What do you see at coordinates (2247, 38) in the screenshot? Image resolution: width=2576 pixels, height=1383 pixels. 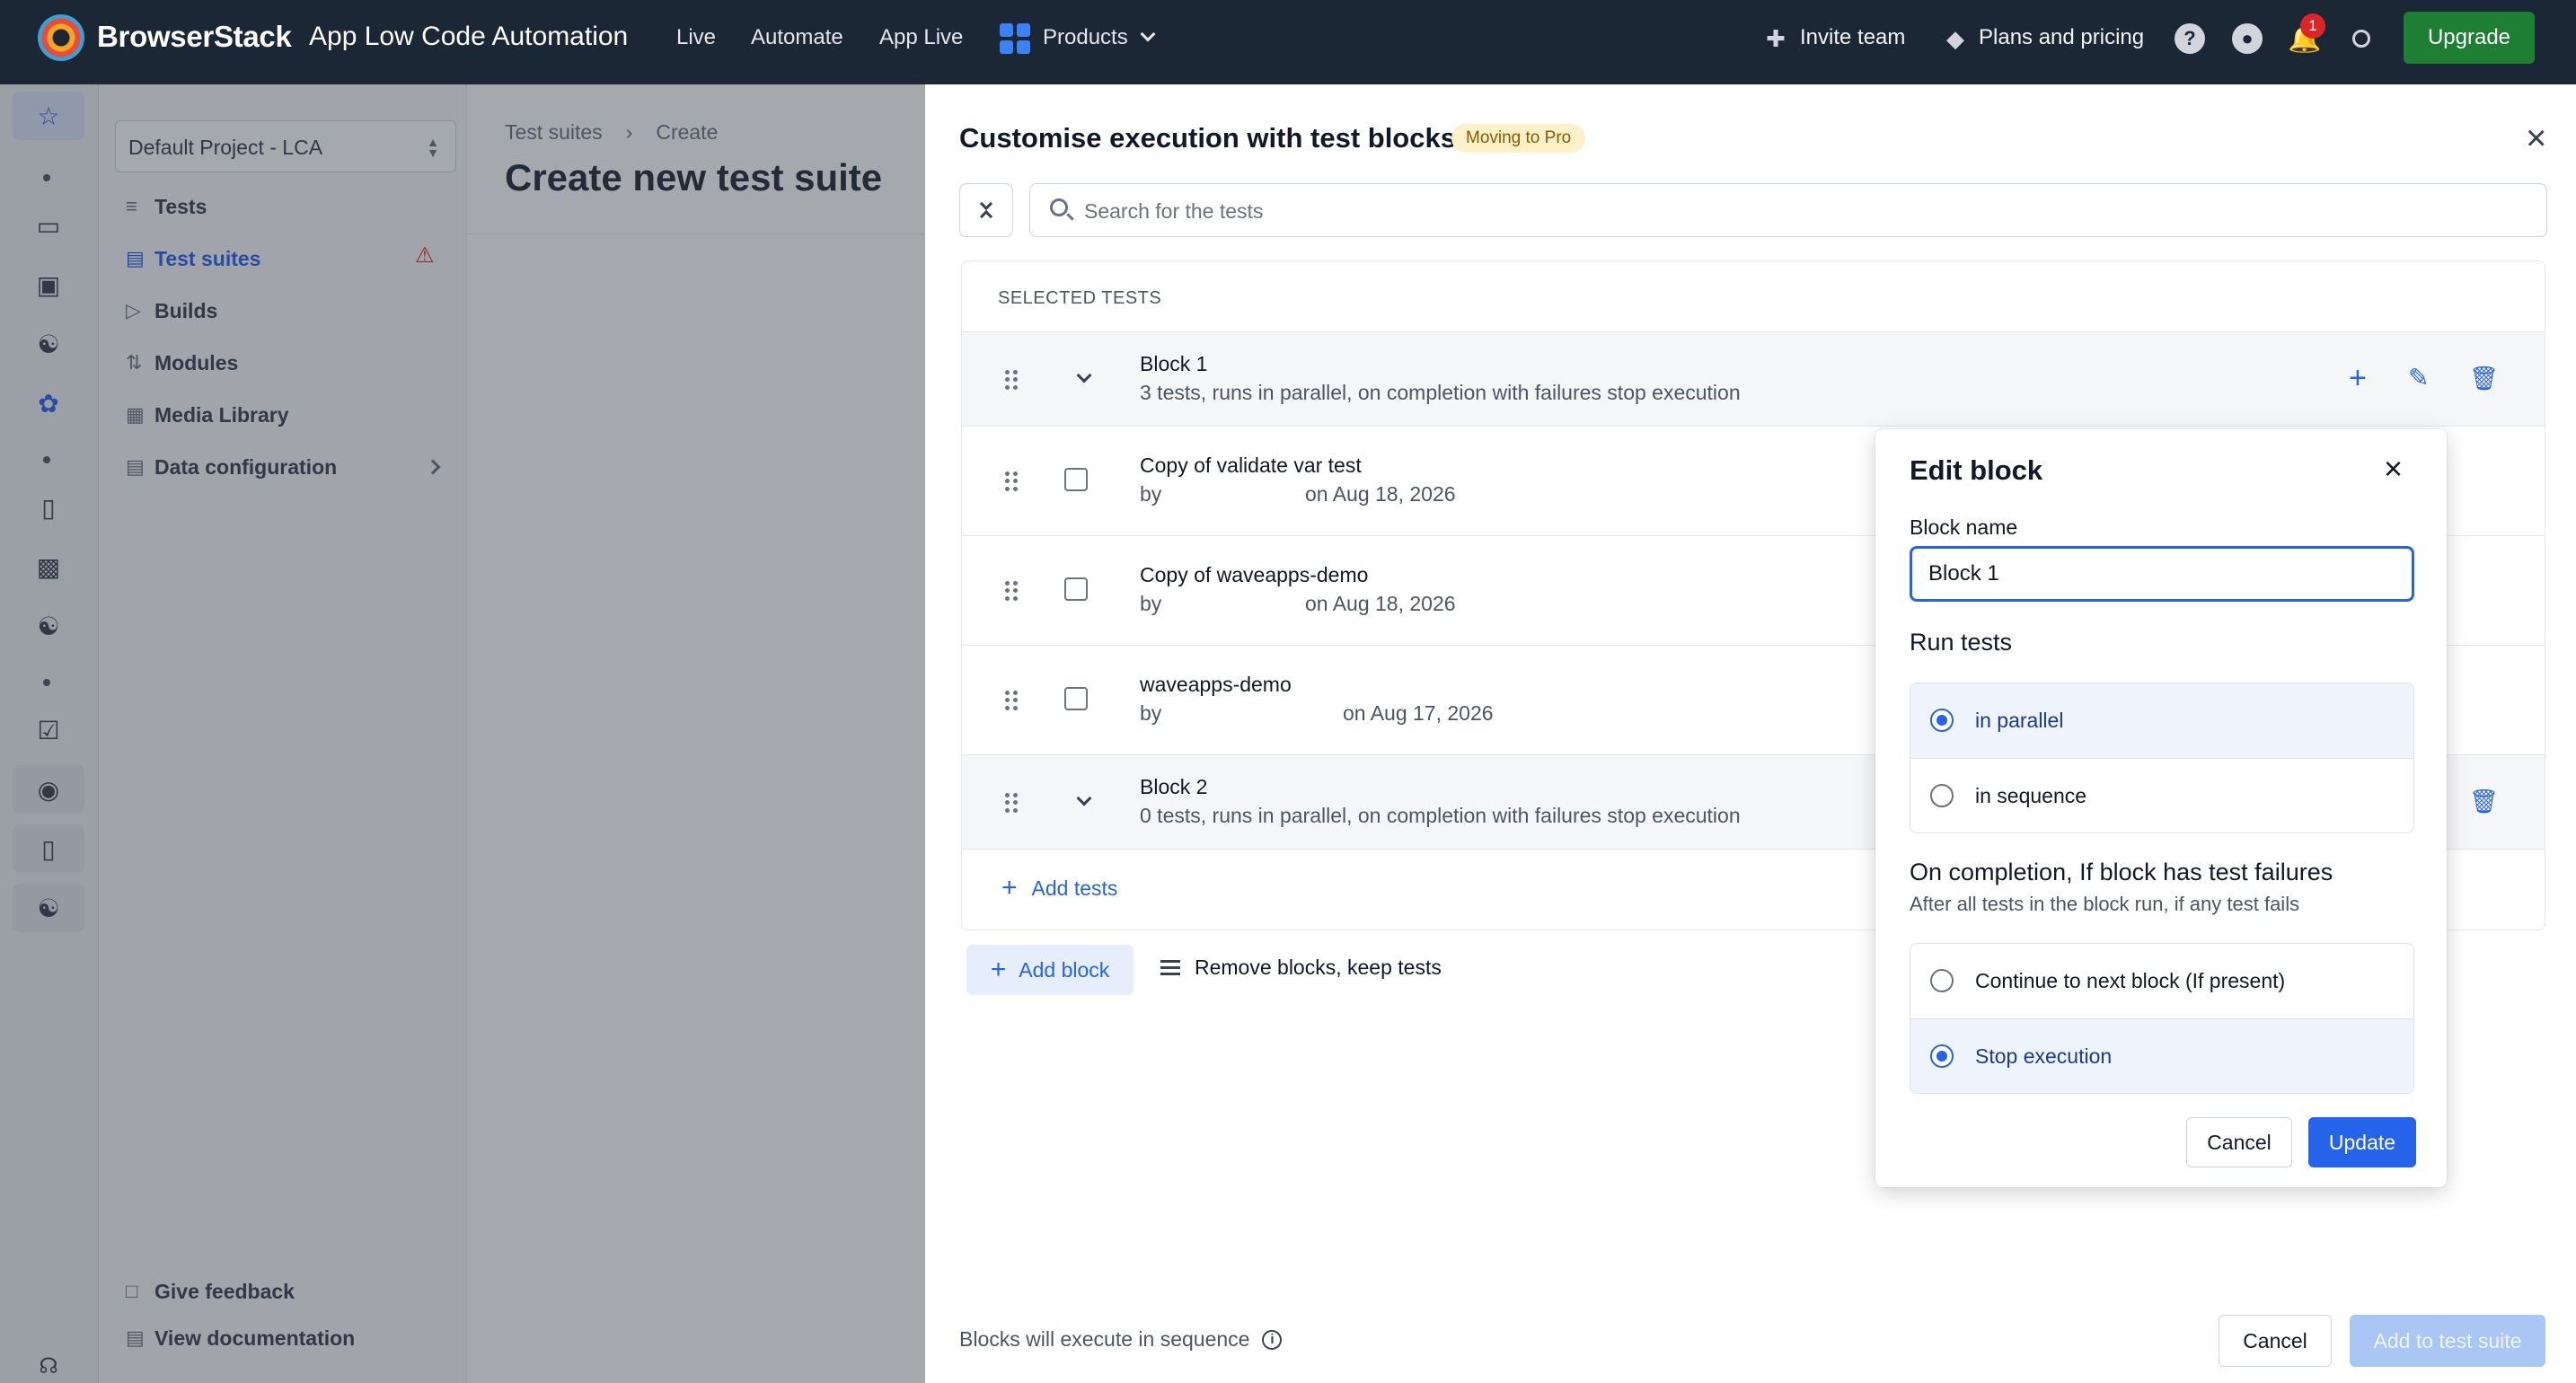 I see `account-icon: ●` at bounding box center [2247, 38].